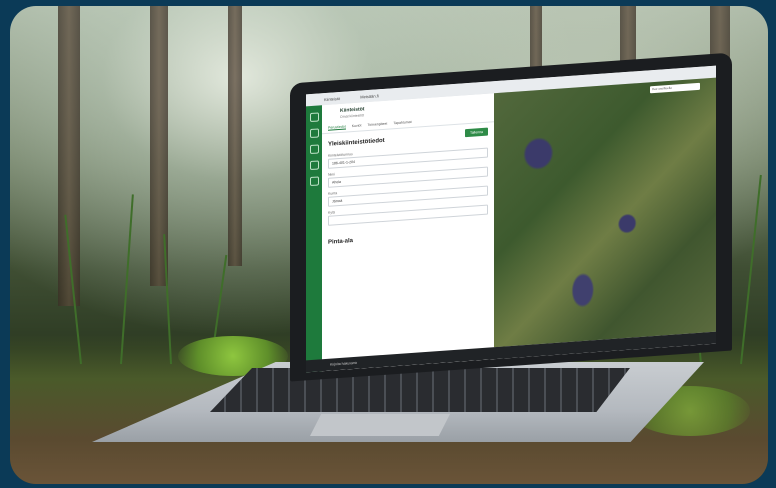 The image size is (776, 488). What do you see at coordinates (235, 136) in the screenshot?
I see `tree-trunk` at bounding box center [235, 136].